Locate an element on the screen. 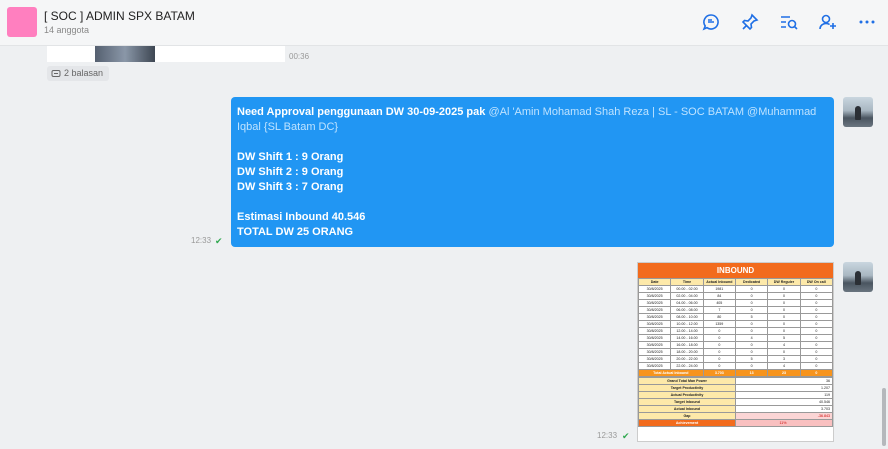 This screenshot has height=449, width=888. achievement-row: Achievement 11% is located at coordinates (735, 423).